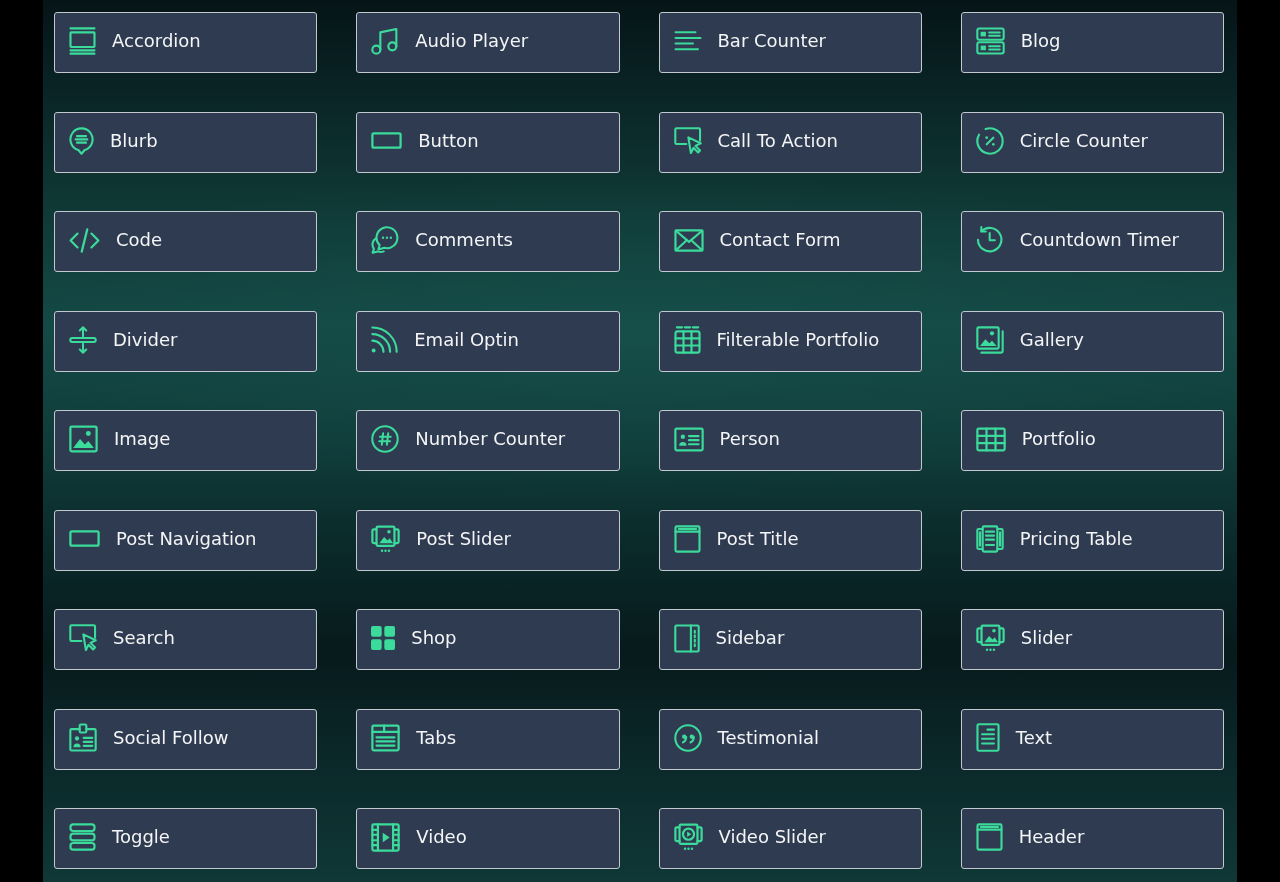 This screenshot has height=882, width=1280. I want to click on module-button: Social Follow, so click(186, 739).